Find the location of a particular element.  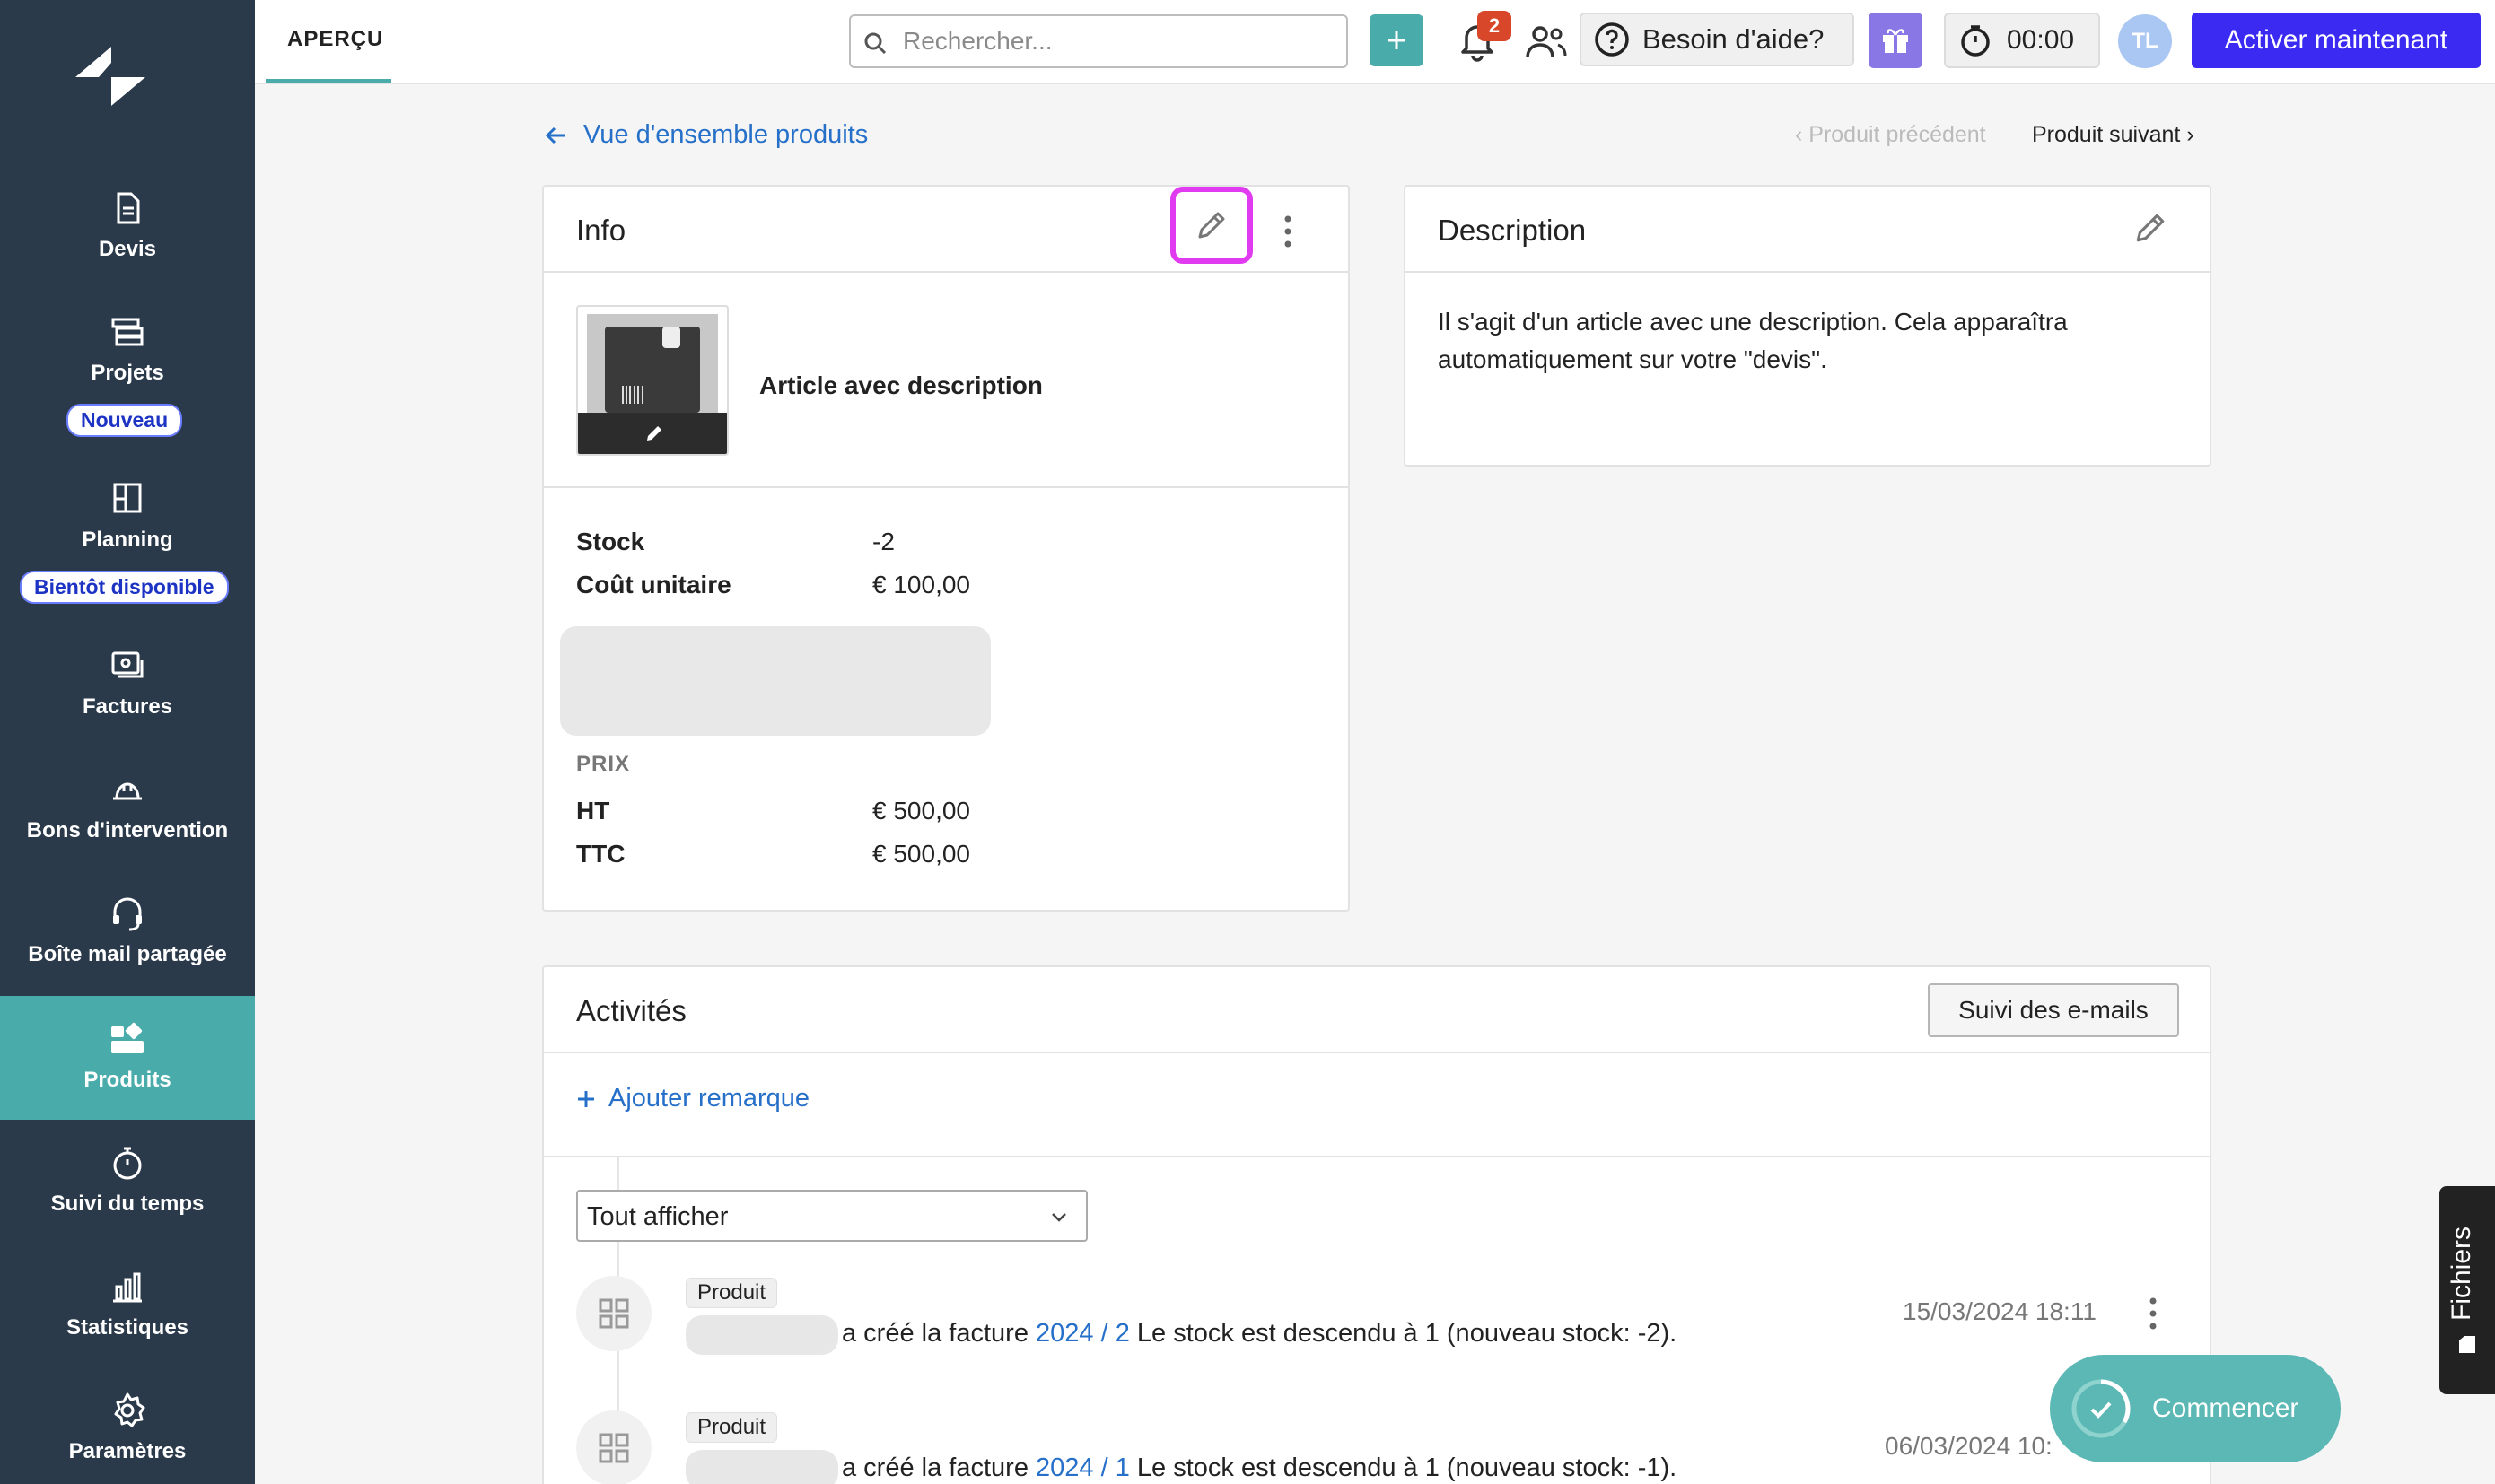

sidebar-item-label: Statistiques is located at coordinates (127, 1327).